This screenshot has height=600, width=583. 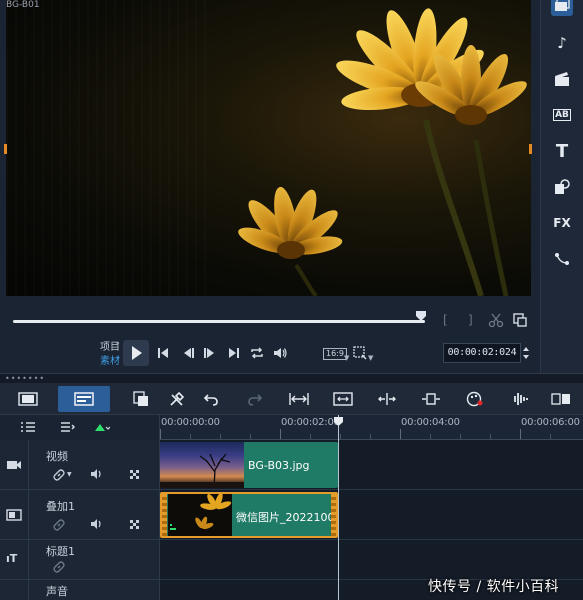 I want to click on waveform-icon, so click(x=521, y=399).